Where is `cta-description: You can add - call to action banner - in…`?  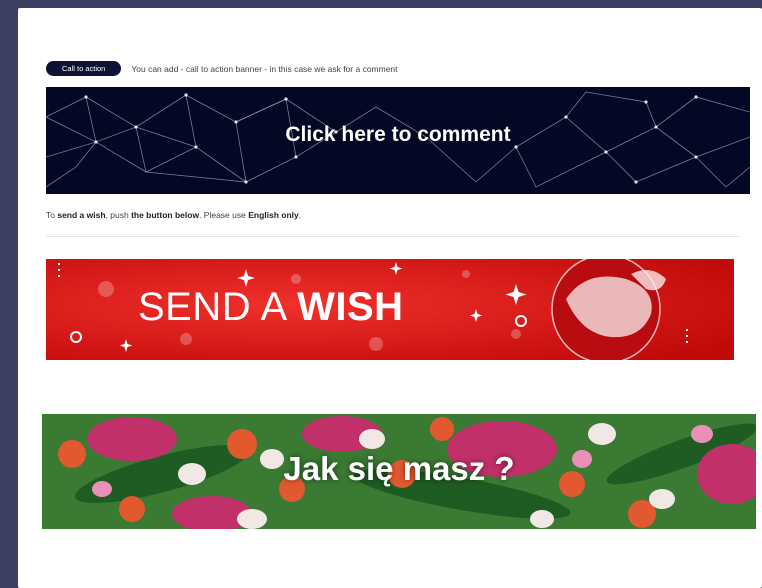
cta-description: You can add - call to action banner - in… is located at coordinates (264, 68).